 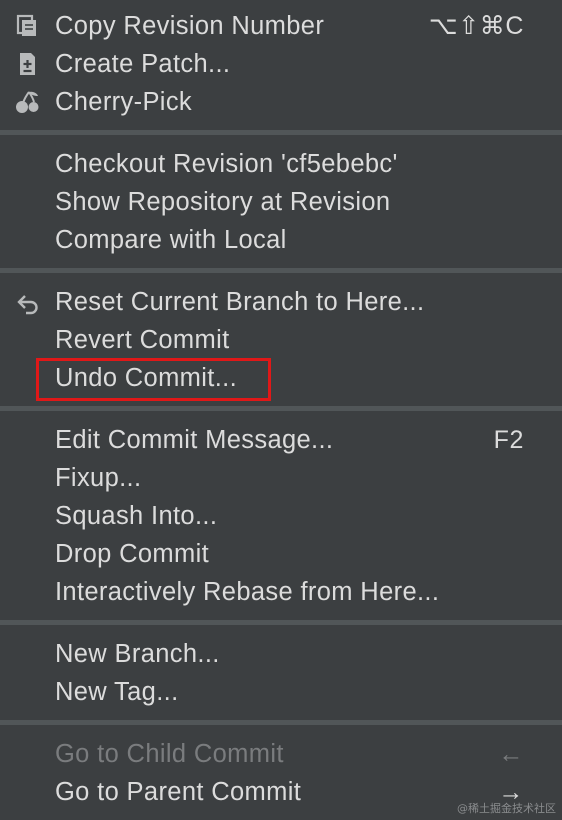 I want to click on menu-item-shortcut: F2, so click(x=508, y=440).